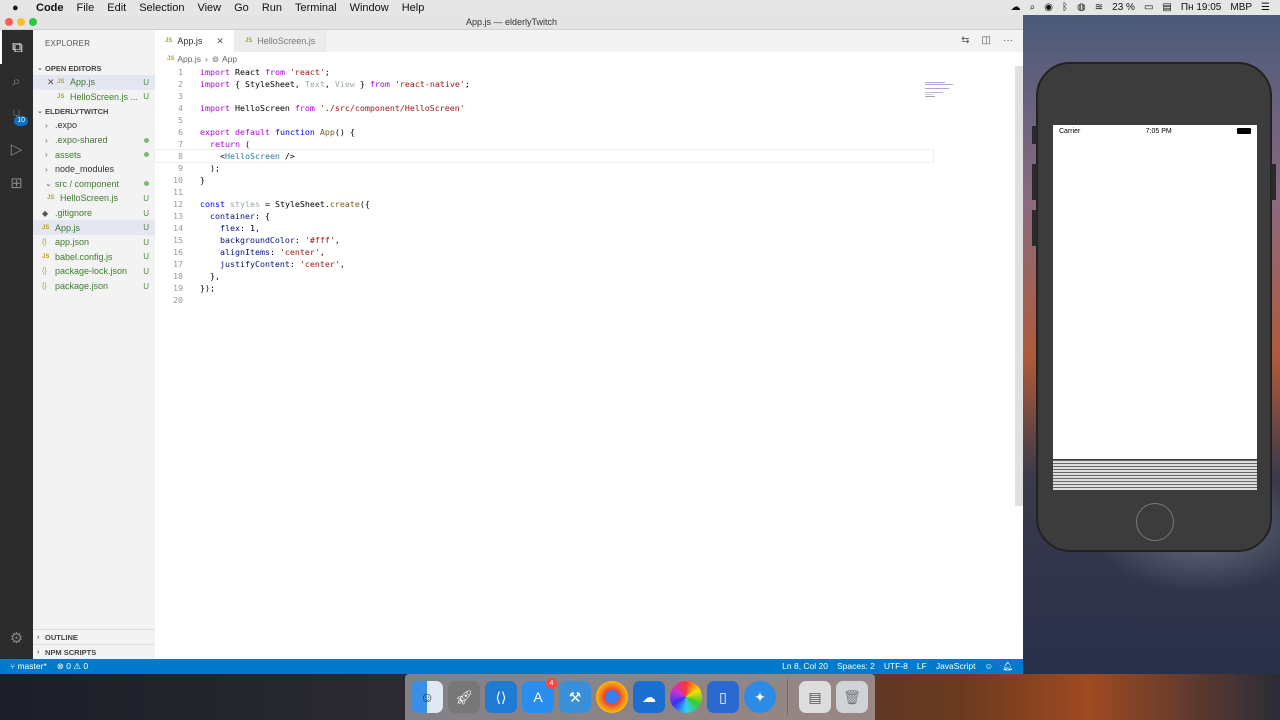  I want to click on input-source-flag-icon: ▤, so click(1166, 7).